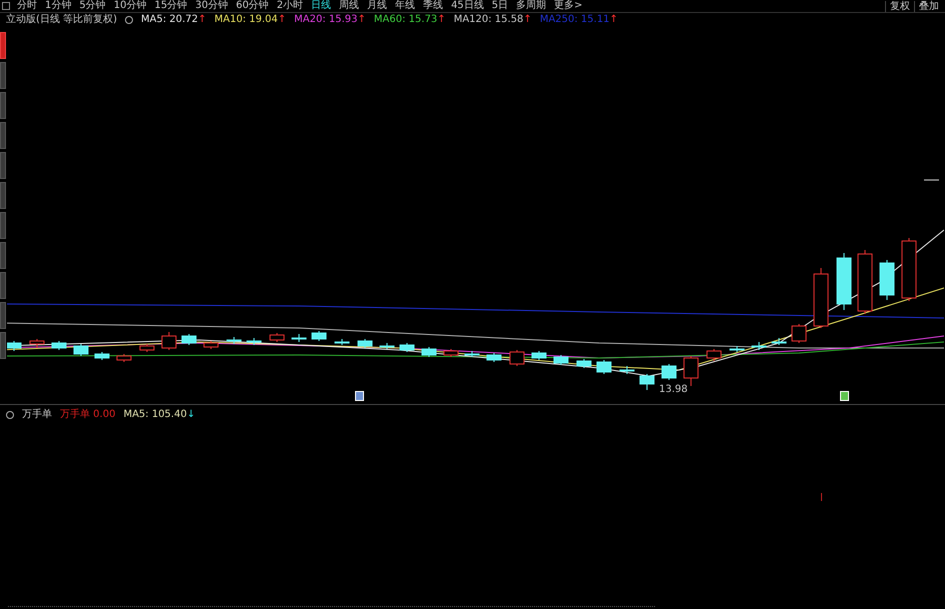 Image resolution: width=945 pixels, height=609 pixels. I want to click on period-tab: 季线, so click(433, 6).